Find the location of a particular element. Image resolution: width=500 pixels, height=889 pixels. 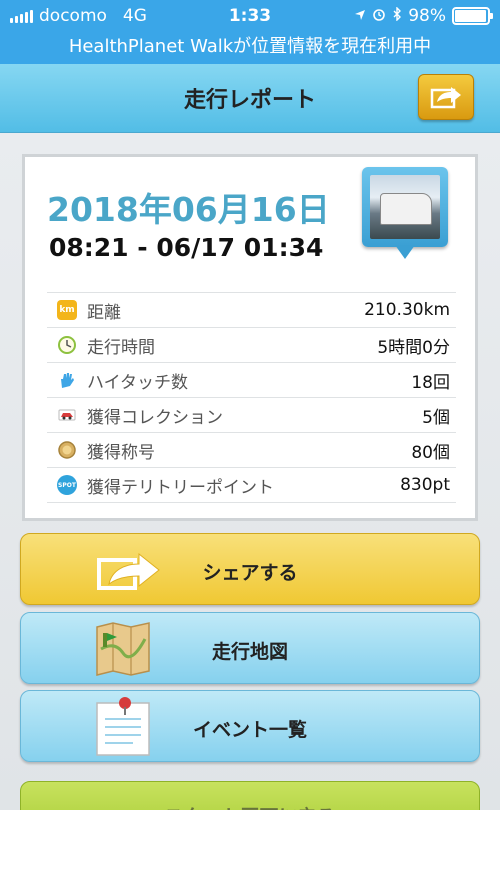

alarm-icon is located at coordinates (379, 16).